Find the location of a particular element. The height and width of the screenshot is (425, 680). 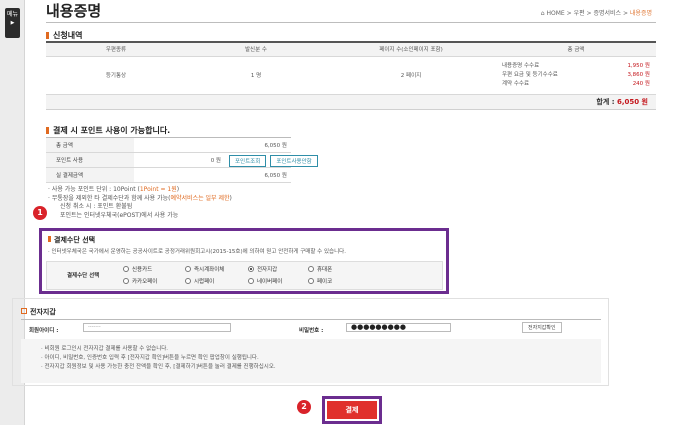

total-label: 합계 : is located at coordinates (605, 102).